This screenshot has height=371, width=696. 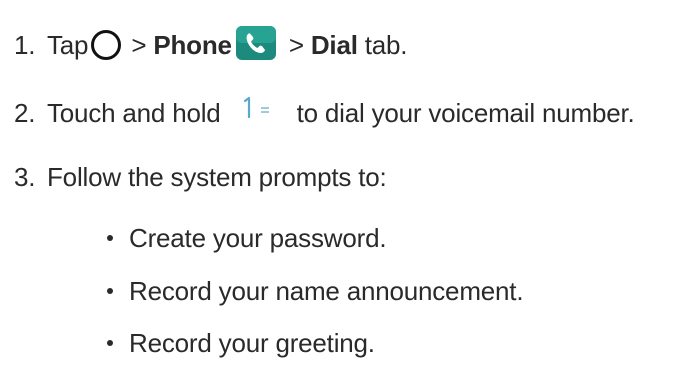 What do you see at coordinates (252, 342) in the screenshot?
I see `bullet-text: Record your greeting.` at bounding box center [252, 342].